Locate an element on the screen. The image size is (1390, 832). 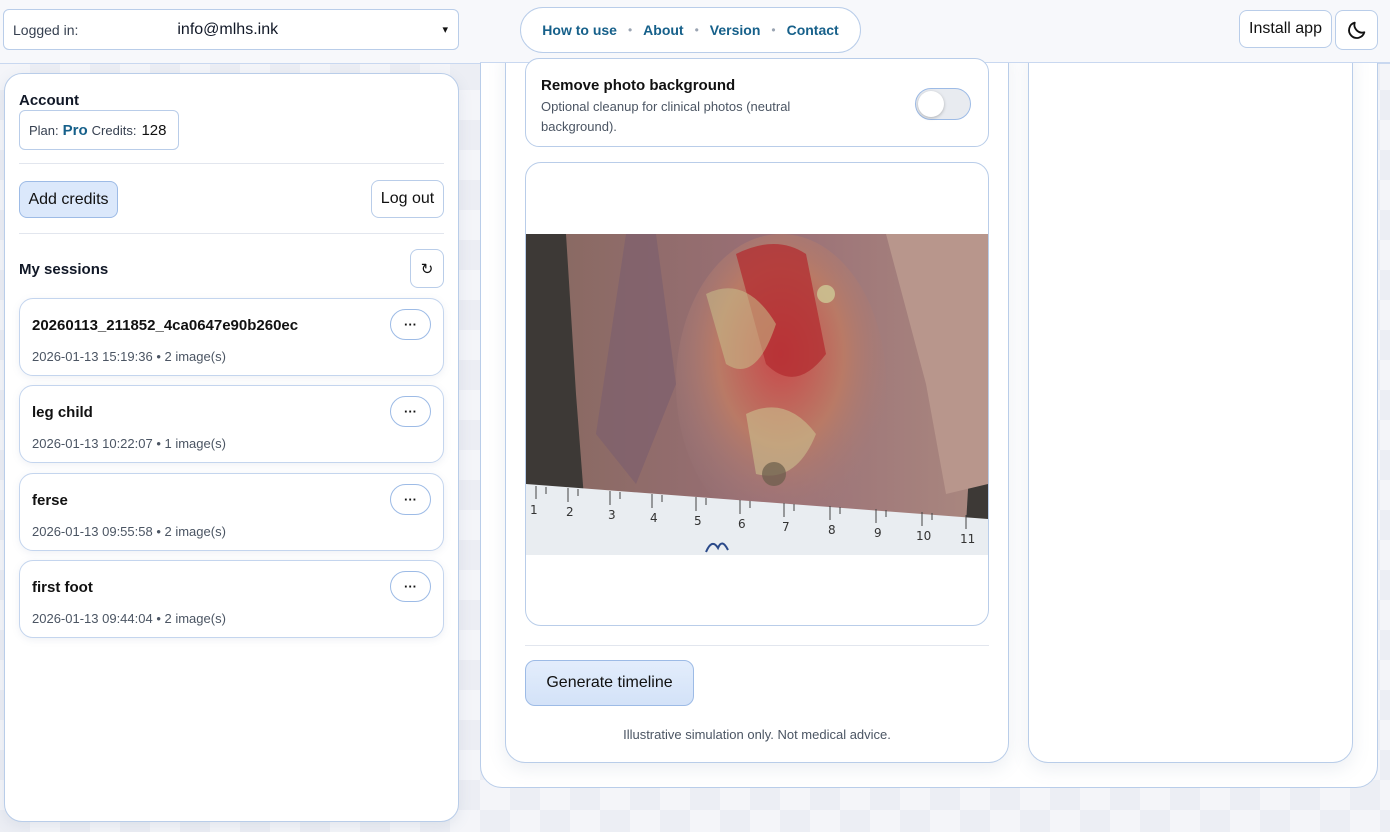
install-app-button: Install app is located at coordinates (1285, 29).